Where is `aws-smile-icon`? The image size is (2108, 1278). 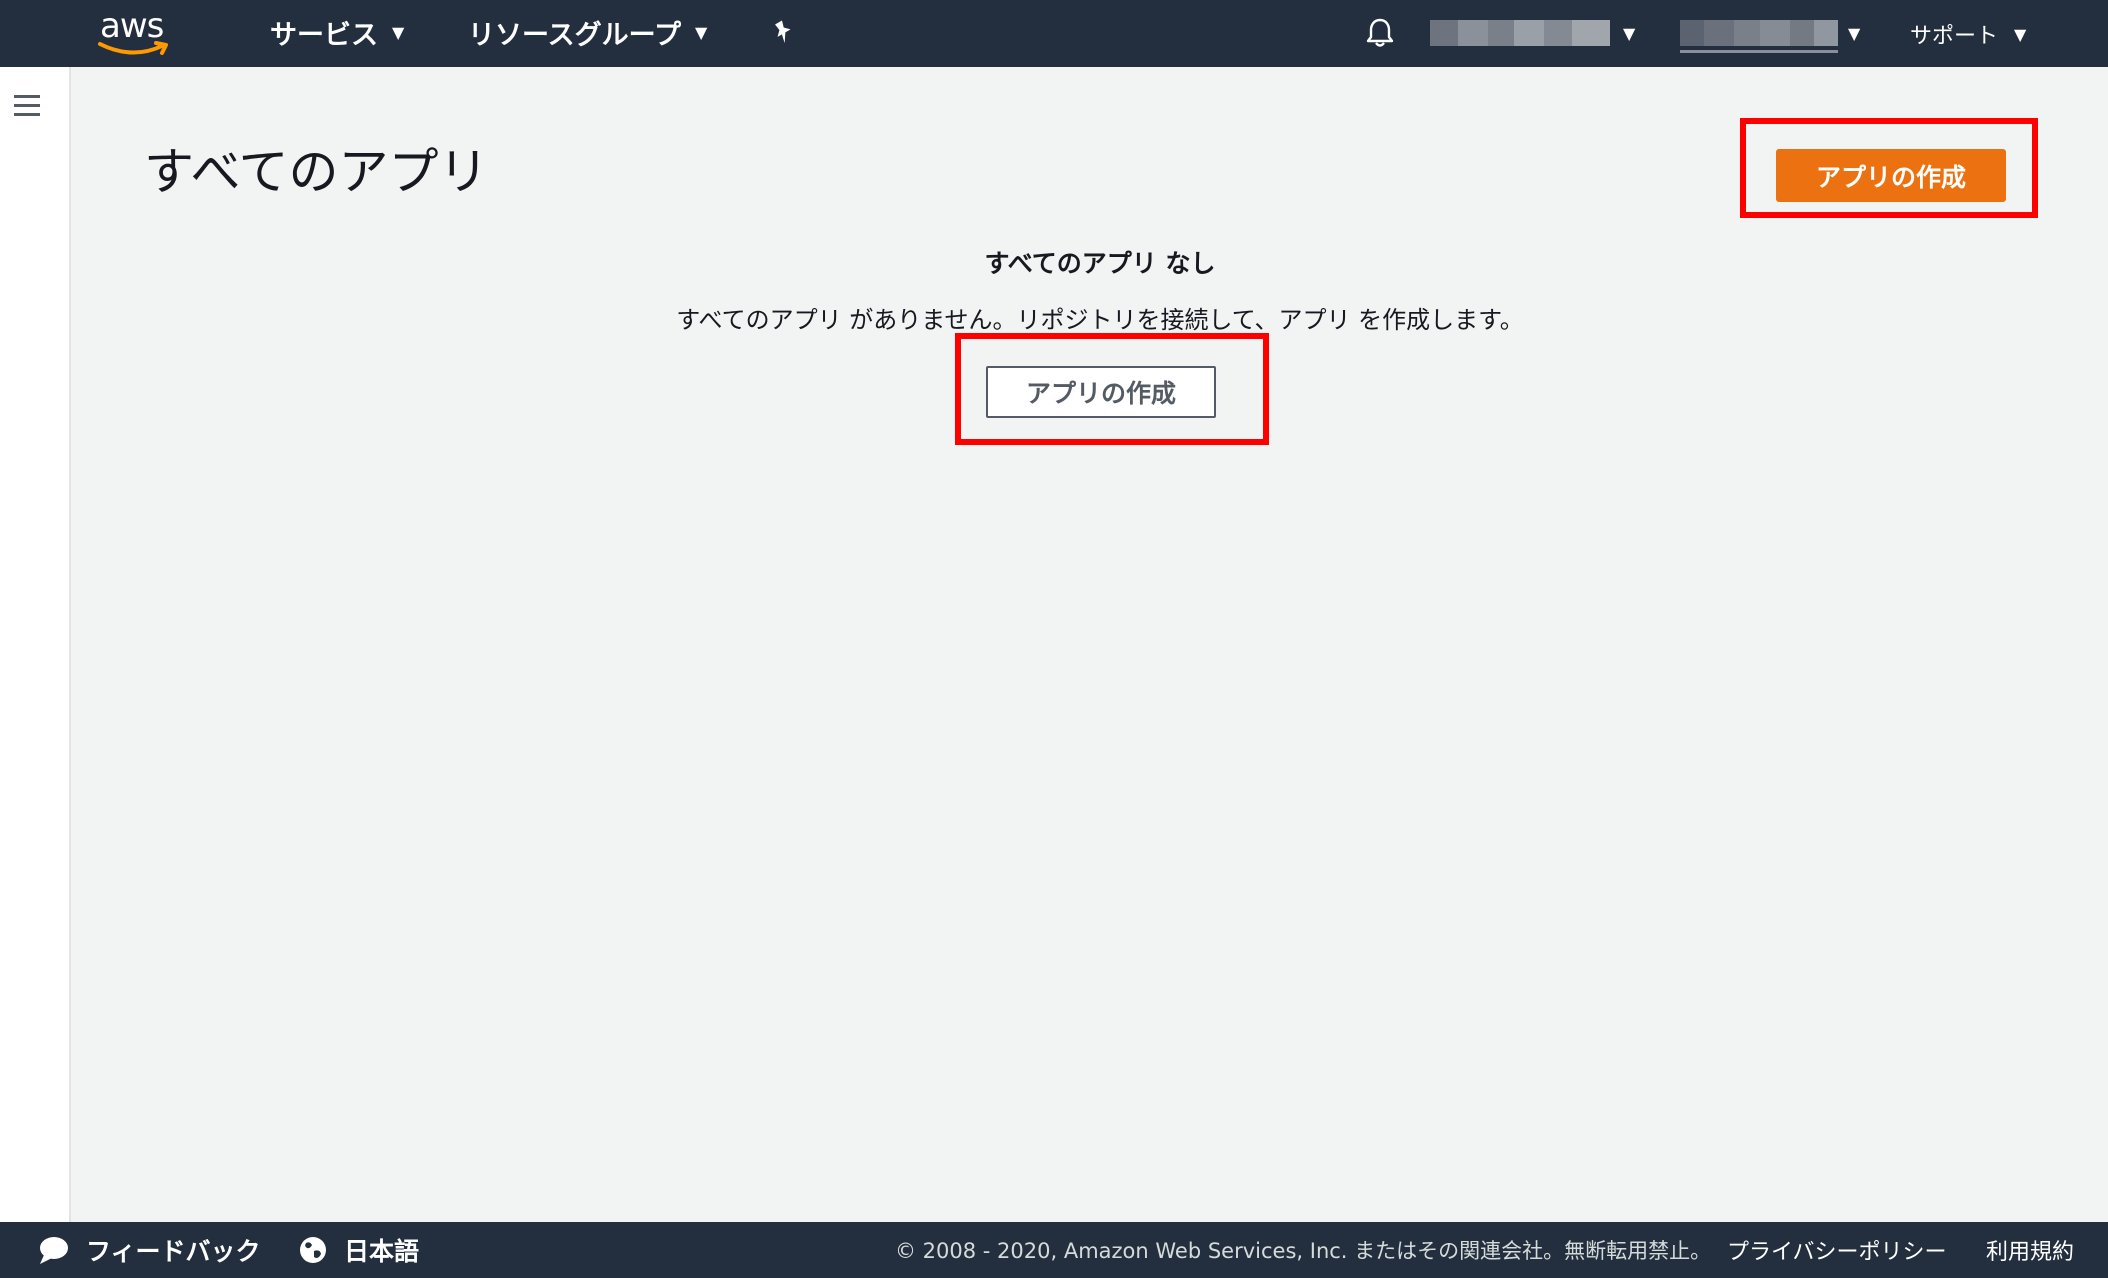
aws-smile-icon is located at coordinates (133, 48).